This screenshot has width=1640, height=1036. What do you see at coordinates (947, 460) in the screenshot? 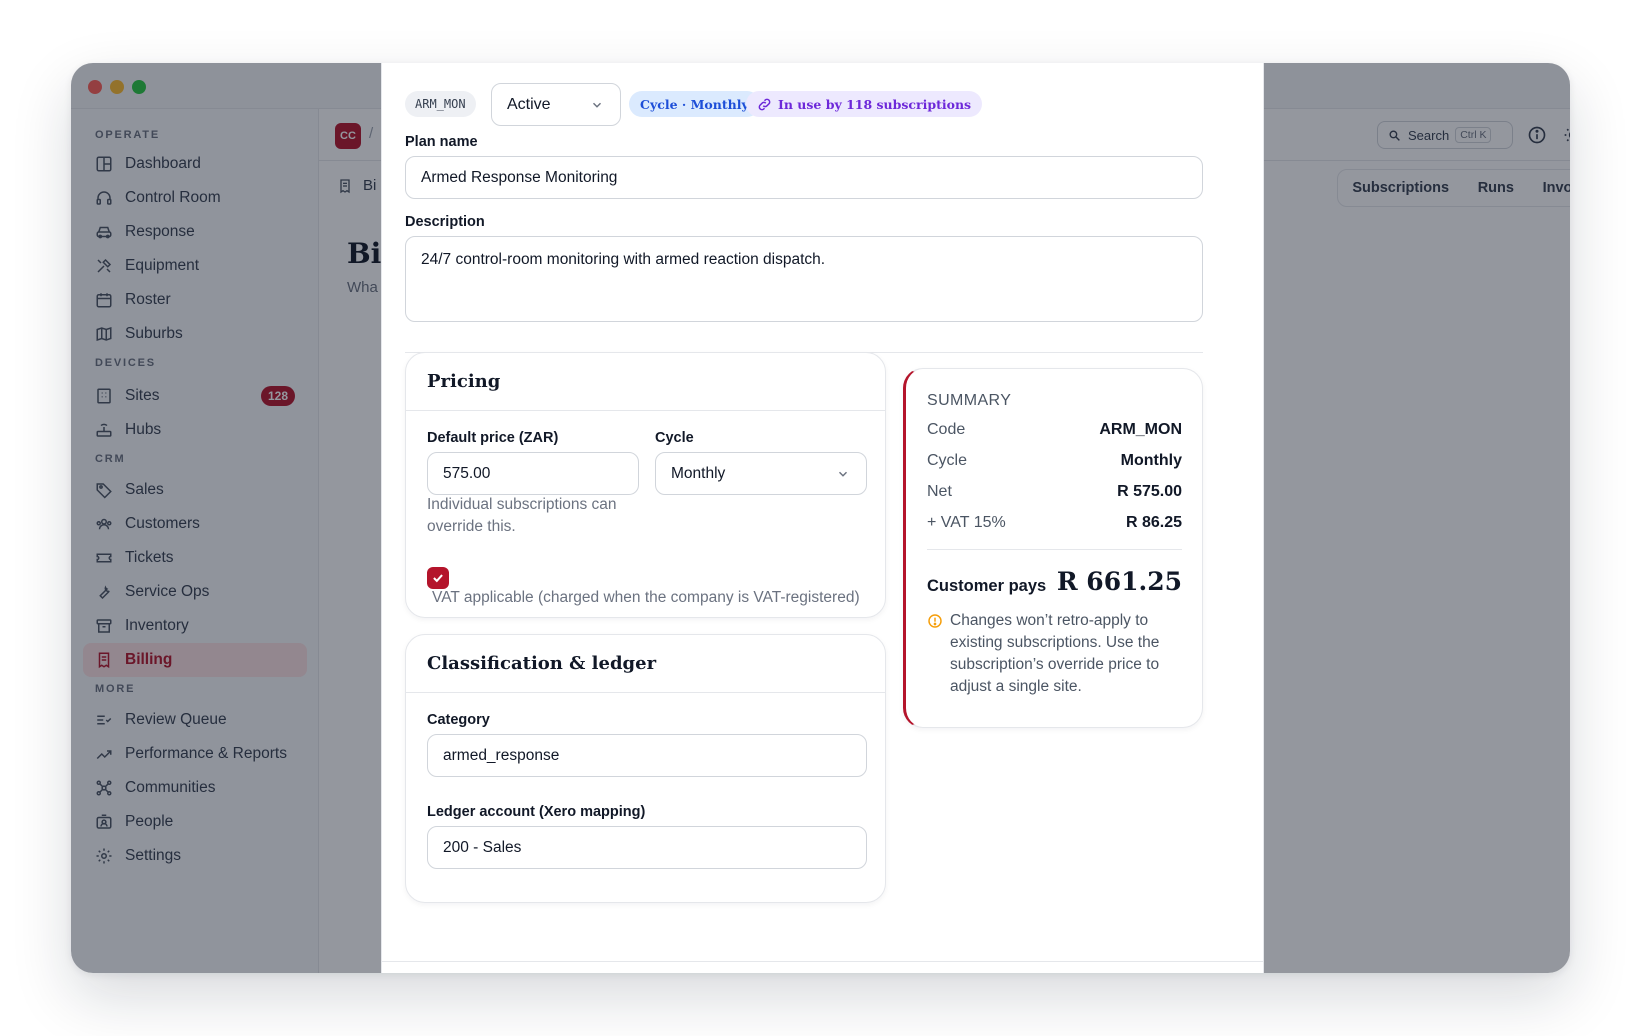
I see `summary-key: Cycle` at bounding box center [947, 460].